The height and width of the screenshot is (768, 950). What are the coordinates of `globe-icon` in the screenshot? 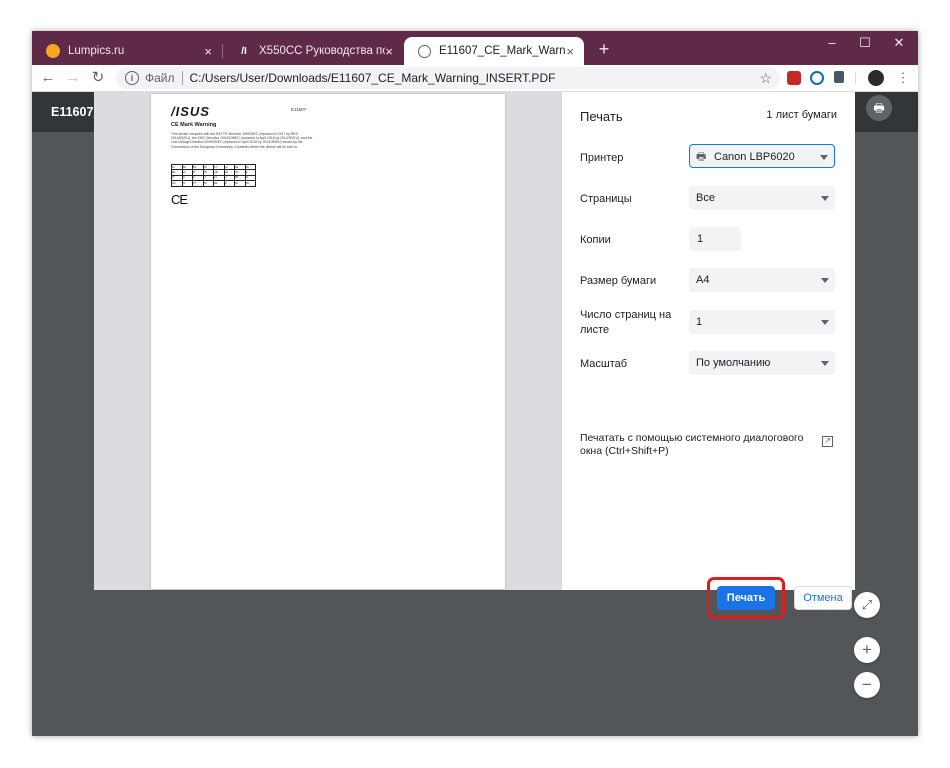 It's located at (424, 51).